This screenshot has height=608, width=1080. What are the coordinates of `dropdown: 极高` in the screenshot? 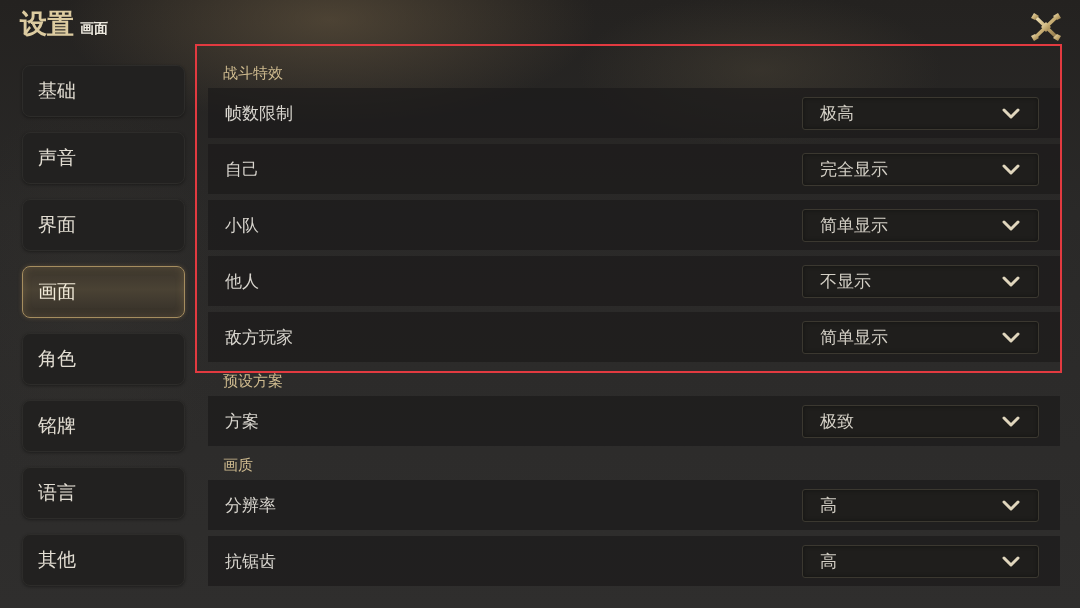 It's located at (920, 113).